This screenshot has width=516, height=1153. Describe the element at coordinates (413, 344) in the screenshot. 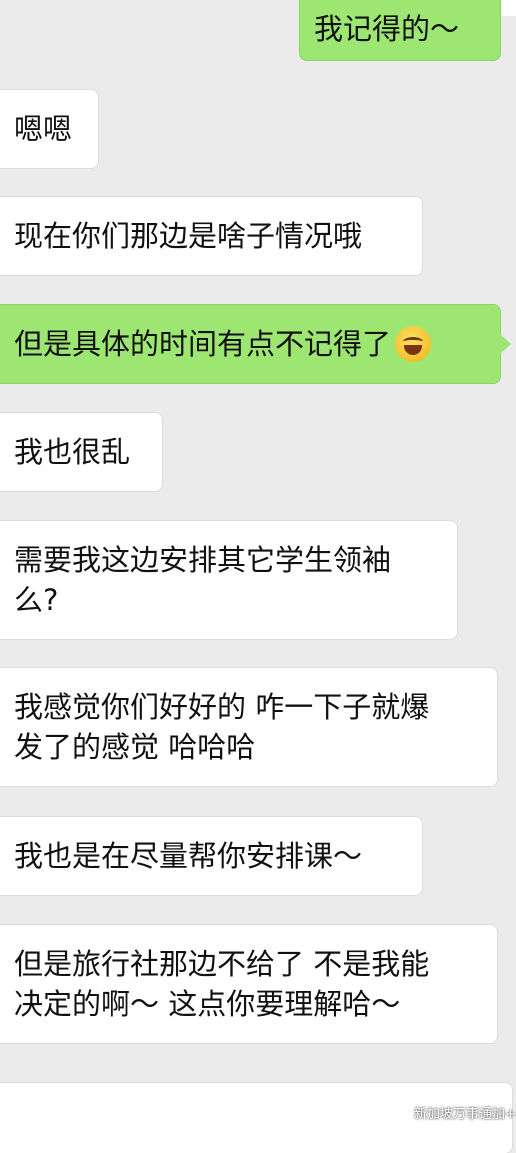

I see `laughing-tears-icon` at that location.